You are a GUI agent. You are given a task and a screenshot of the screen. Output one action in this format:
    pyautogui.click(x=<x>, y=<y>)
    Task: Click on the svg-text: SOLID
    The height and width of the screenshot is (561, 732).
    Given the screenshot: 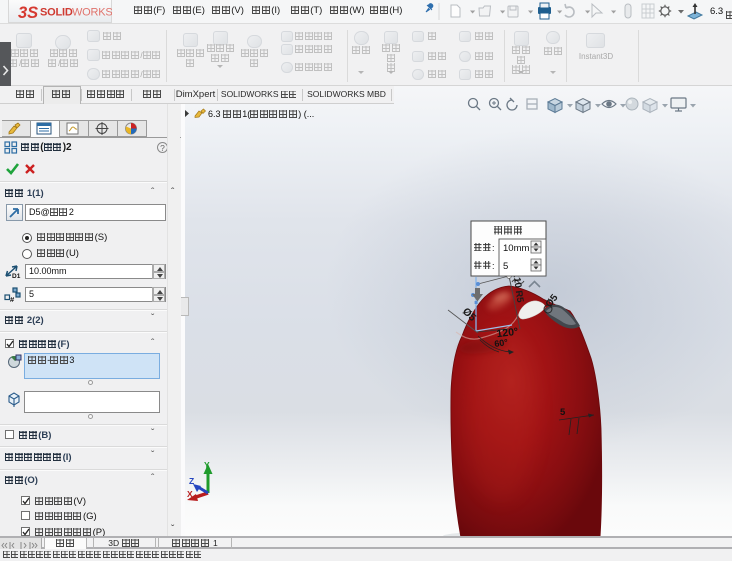 What is the action you would take?
    pyautogui.click(x=56, y=13)
    